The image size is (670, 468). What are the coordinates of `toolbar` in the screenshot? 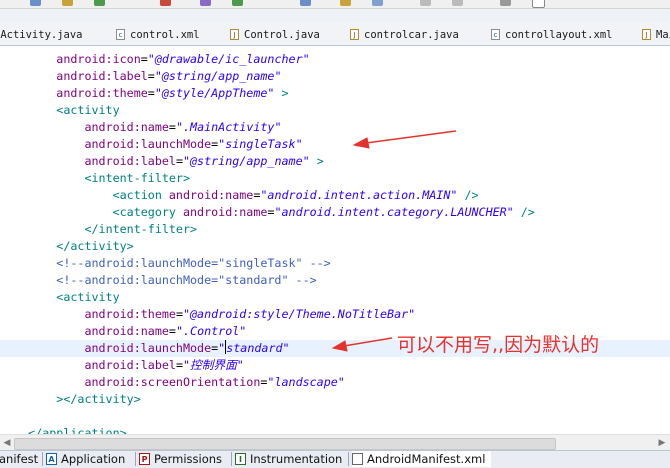 It's located at (335, 4).